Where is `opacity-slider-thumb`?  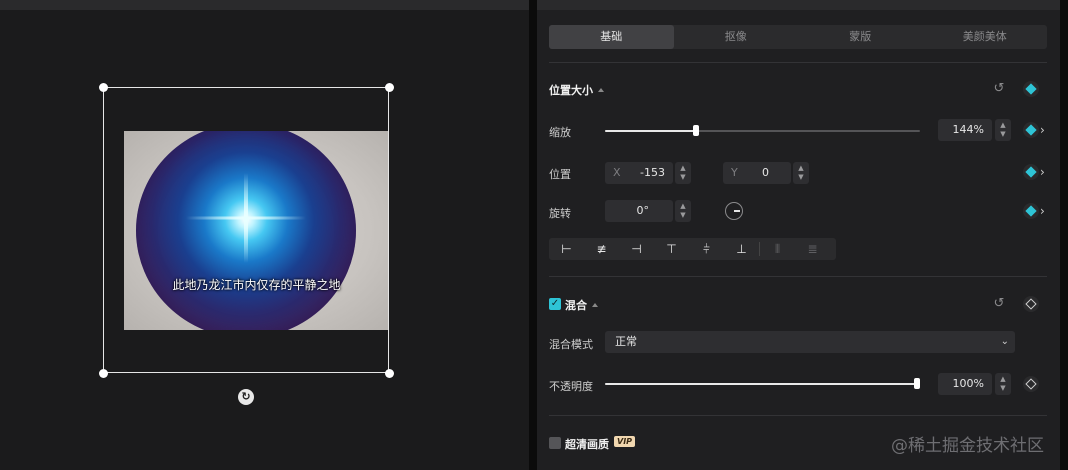 opacity-slider-thumb is located at coordinates (917, 383).